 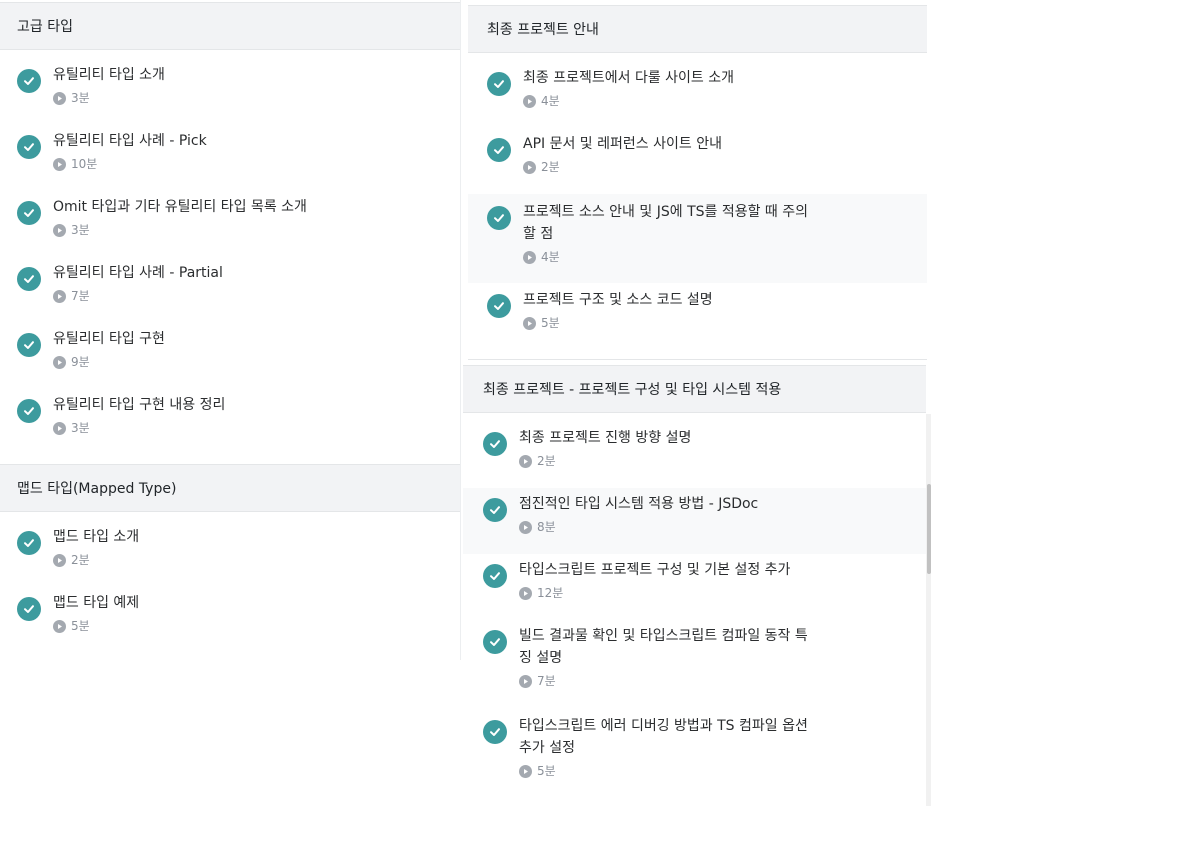 I want to click on lecture-item: 맵드 타입 예제 5분, so click(x=78, y=613).